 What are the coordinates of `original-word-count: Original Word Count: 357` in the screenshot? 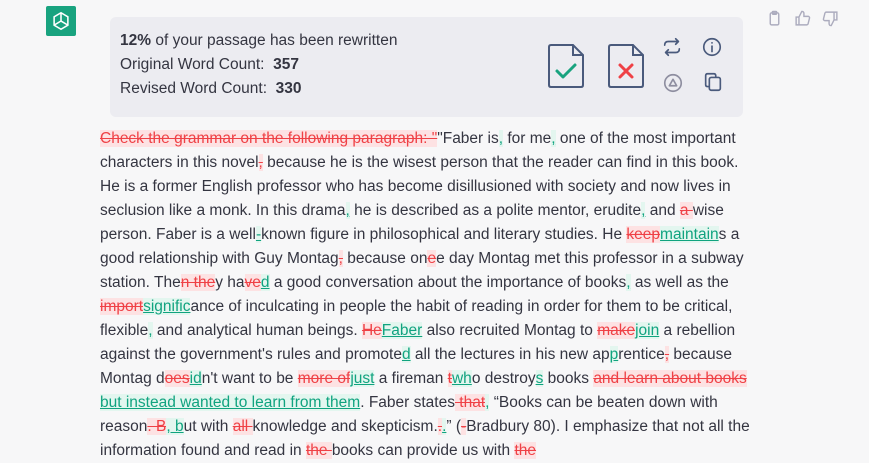 It's located at (258, 65).